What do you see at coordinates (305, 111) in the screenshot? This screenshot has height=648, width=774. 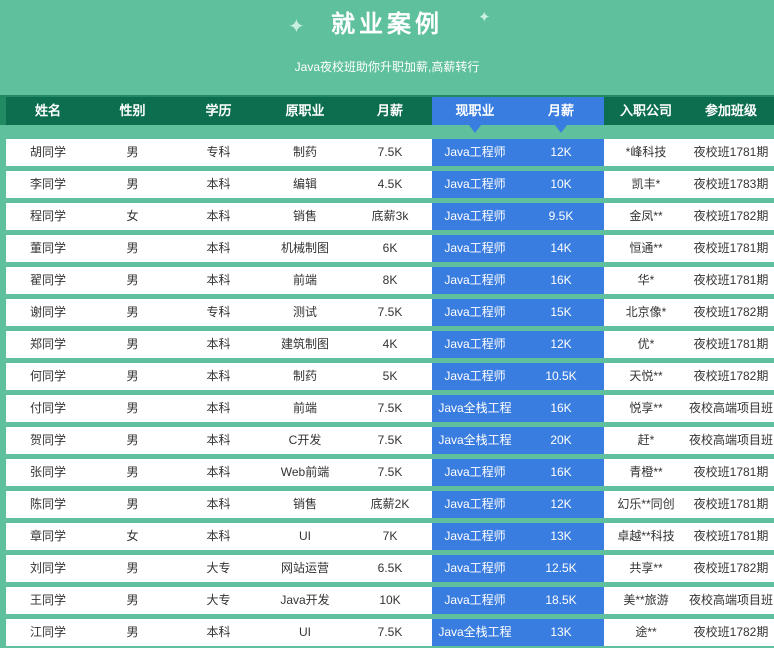 I see `header-col-previous-job: 原职业` at bounding box center [305, 111].